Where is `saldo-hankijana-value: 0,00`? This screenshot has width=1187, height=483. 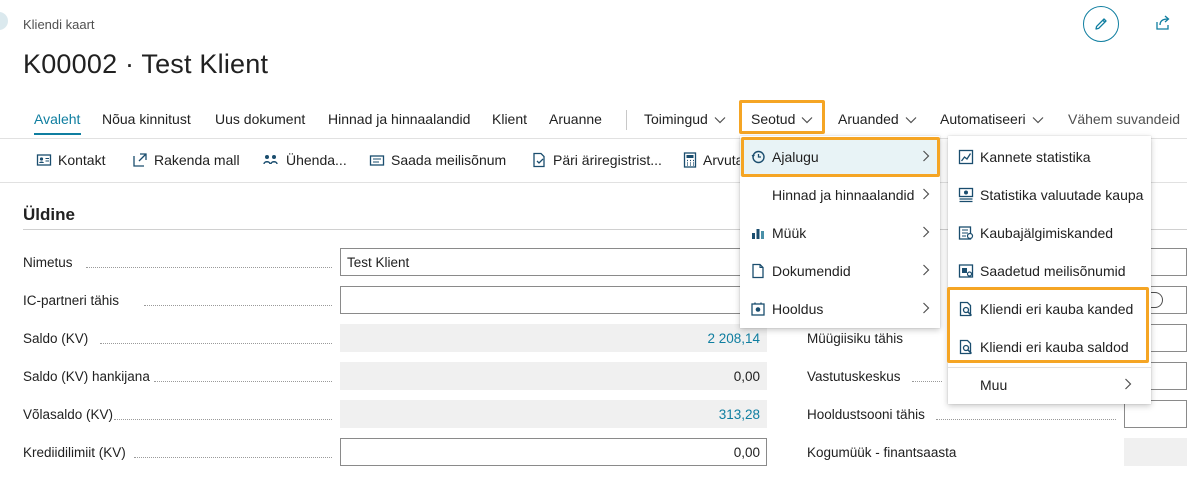 saldo-hankijana-value: 0,00 is located at coordinates (553, 376).